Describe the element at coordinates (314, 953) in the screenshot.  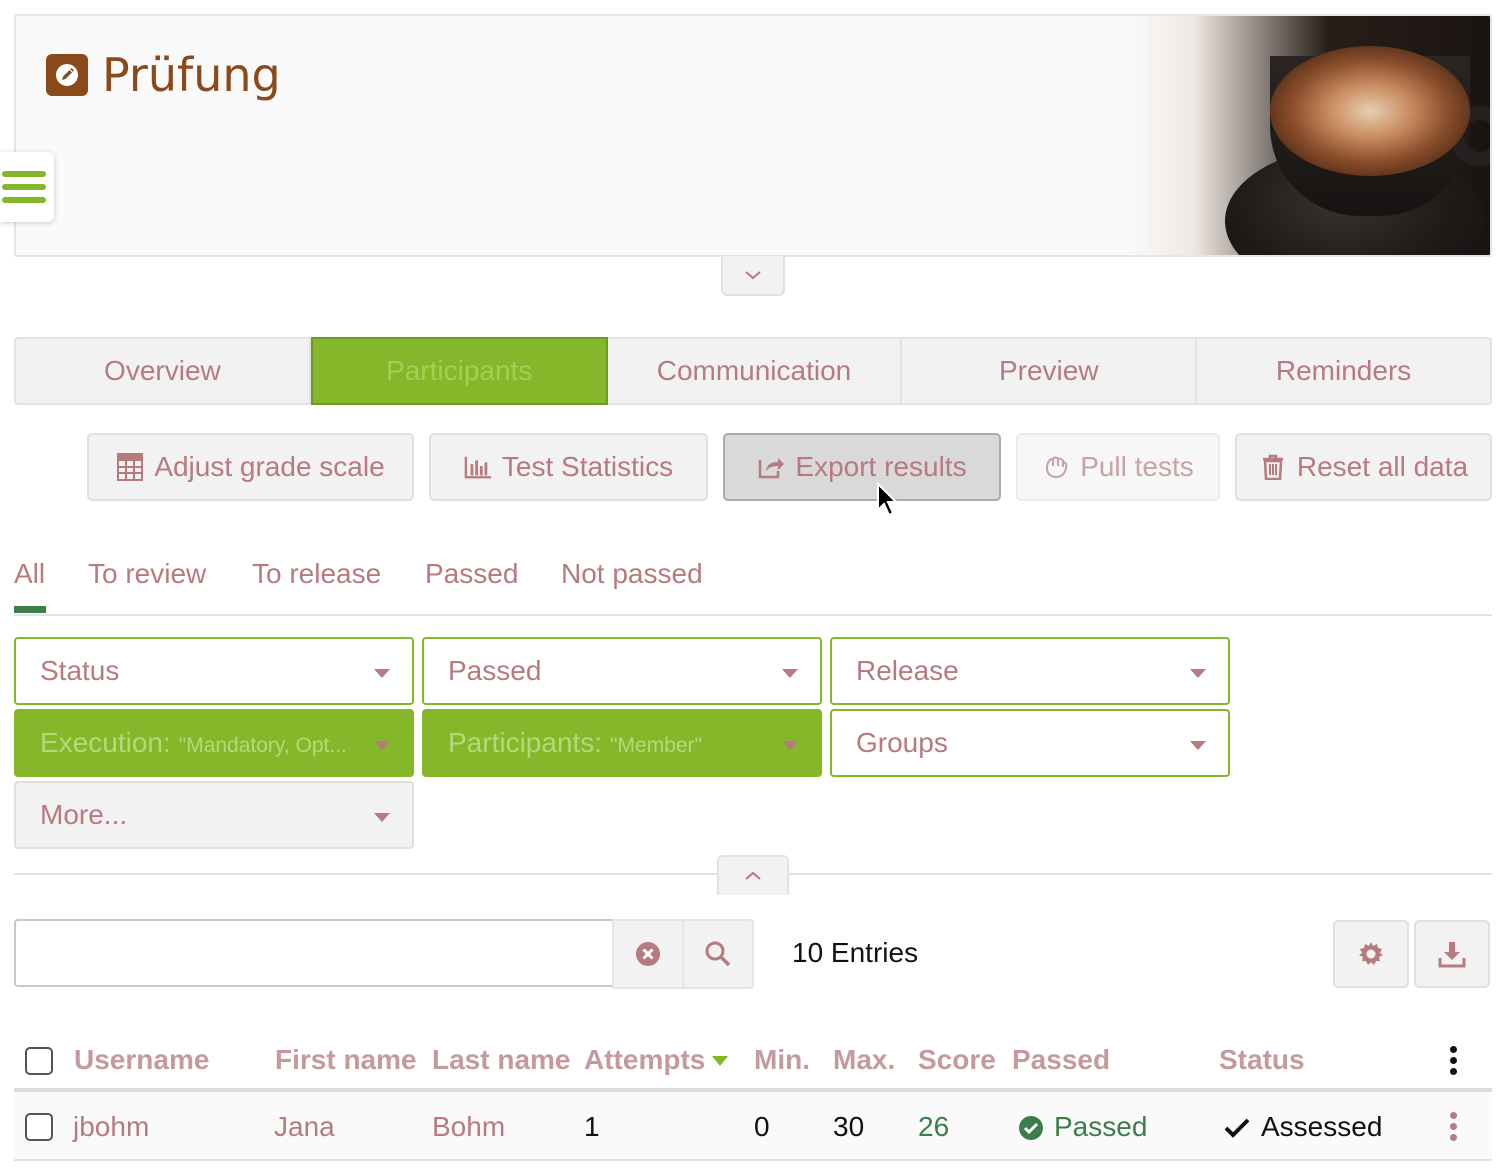
I see `search-input` at that location.